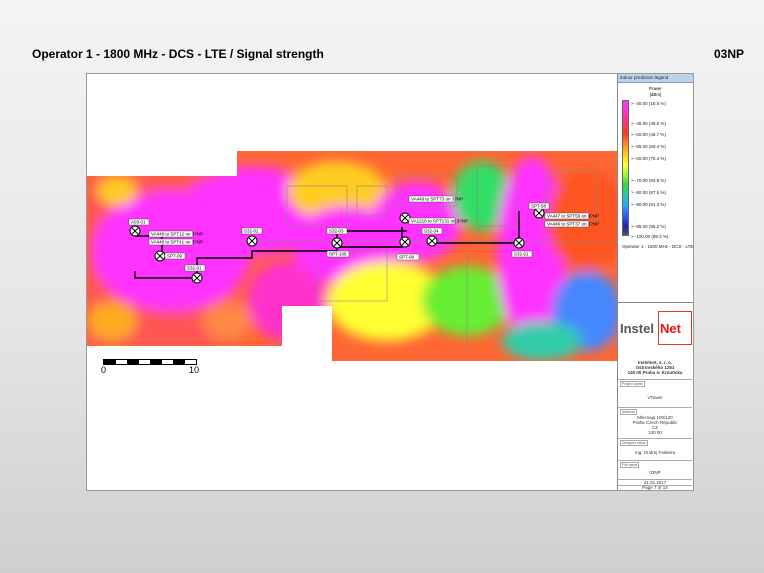 This screenshot has width=764, height=573. I want to click on legend-title: Power [dBm], so click(655, 92).